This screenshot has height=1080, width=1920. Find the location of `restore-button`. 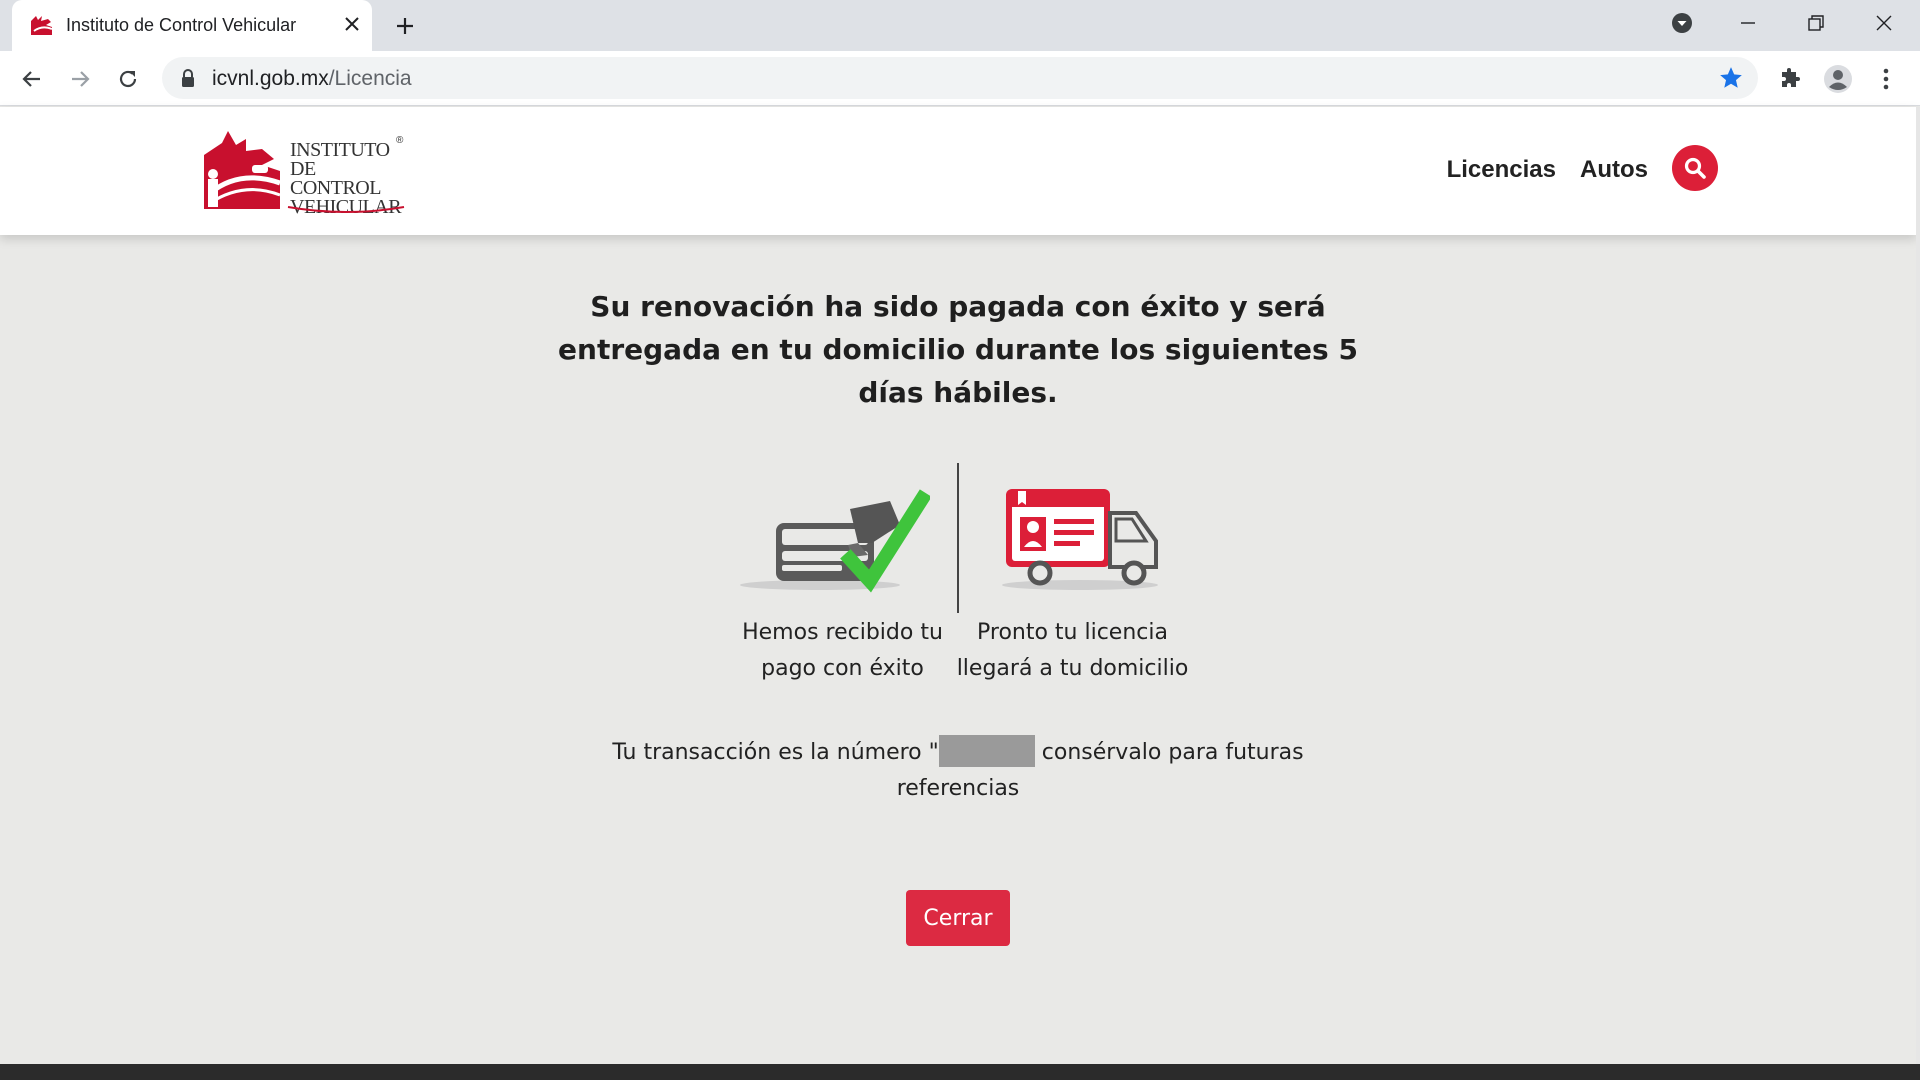

restore-button is located at coordinates (1816, 23).